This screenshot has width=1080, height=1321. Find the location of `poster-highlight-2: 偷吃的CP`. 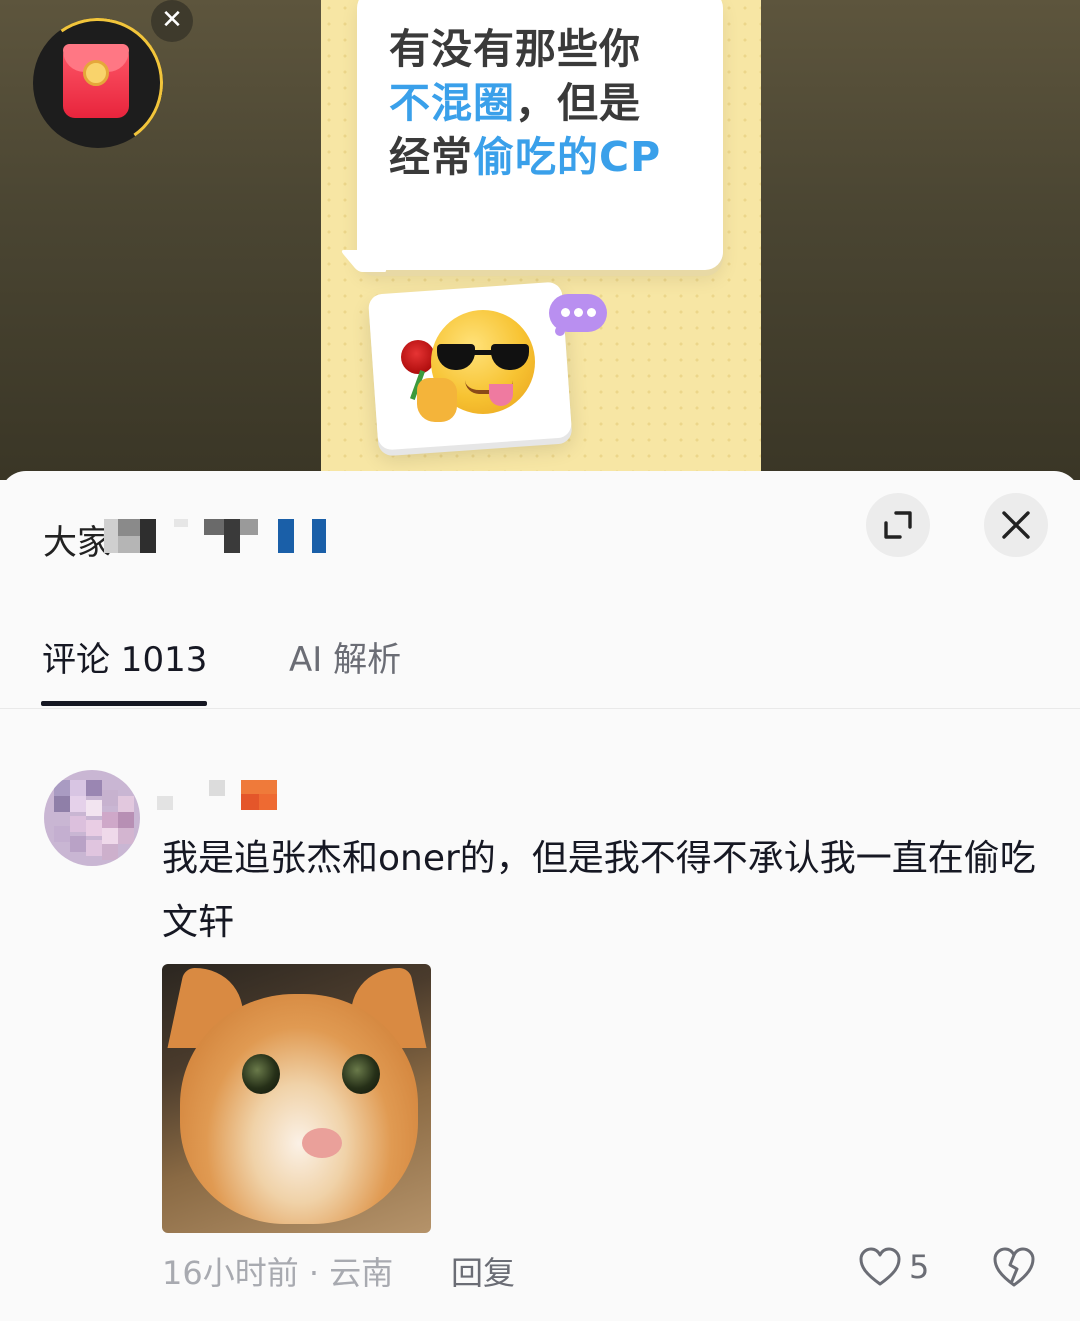

poster-highlight-2: 偷吃的CP is located at coordinates (567, 157).